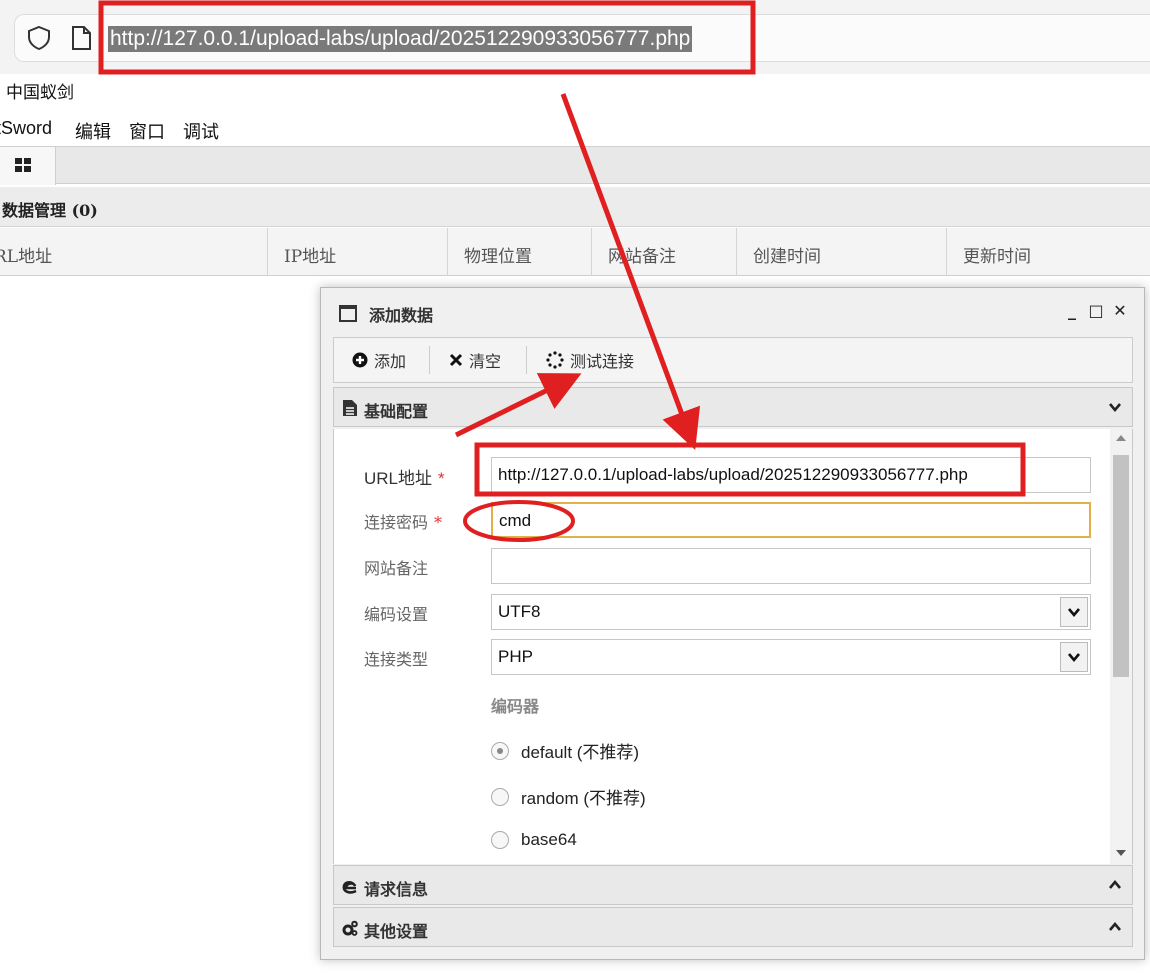 Image resolution: width=1150 pixels, height=973 pixels. What do you see at coordinates (583, 798) in the screenshot?
I see `encoder-option-label: random (不推荐)` at bounding box center [583, 798].